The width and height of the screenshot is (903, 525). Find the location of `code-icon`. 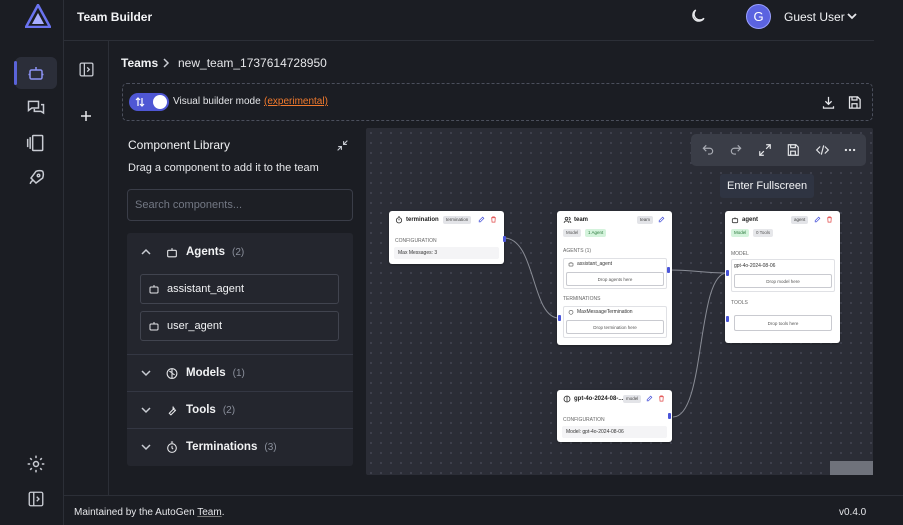

code-icon is located at coordinates (822, 150).